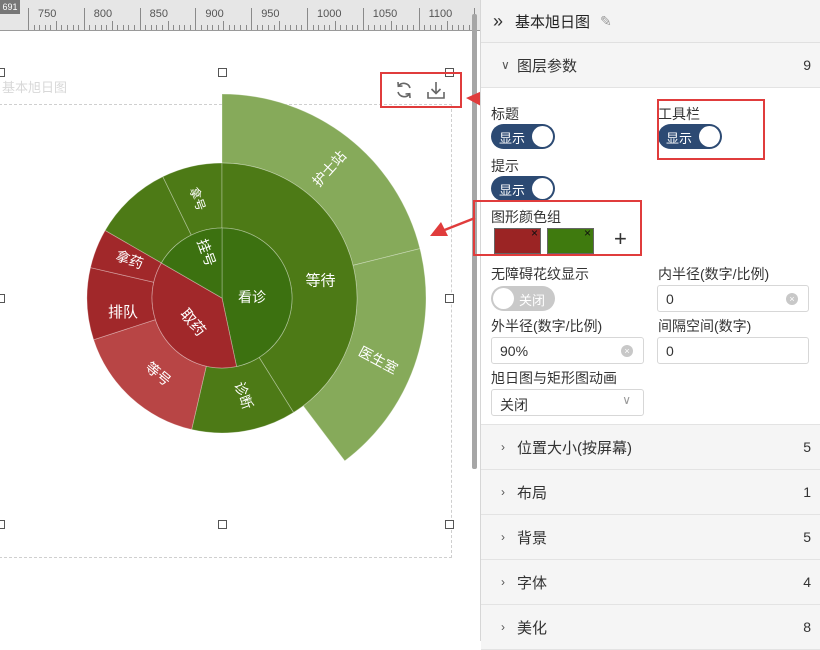  I want to click on tooltip-toggle: 显示, so click(523, 188).